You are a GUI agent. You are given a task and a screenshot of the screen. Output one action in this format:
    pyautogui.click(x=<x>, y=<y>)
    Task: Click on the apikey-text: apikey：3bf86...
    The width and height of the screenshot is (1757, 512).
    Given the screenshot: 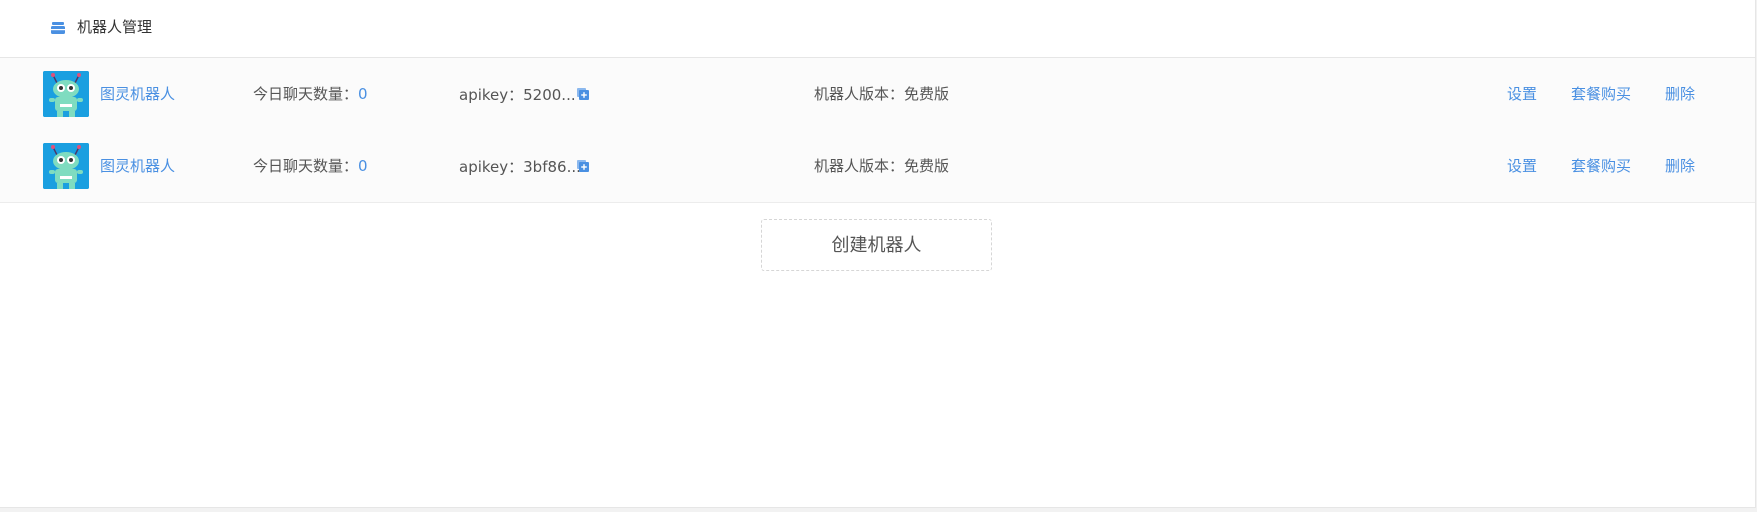 What is the action you would take?
    pyautogui.click(x=520, y=167)
    